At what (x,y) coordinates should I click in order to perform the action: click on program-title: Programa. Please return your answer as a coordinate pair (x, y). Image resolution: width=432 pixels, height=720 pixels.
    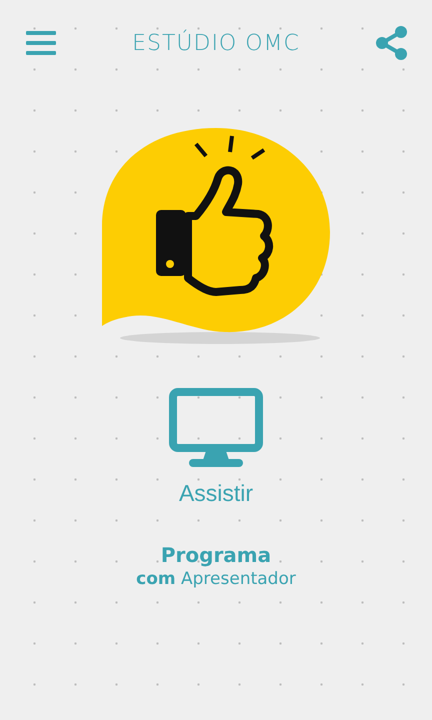
    Looking at the image, I should click on (216, 555).